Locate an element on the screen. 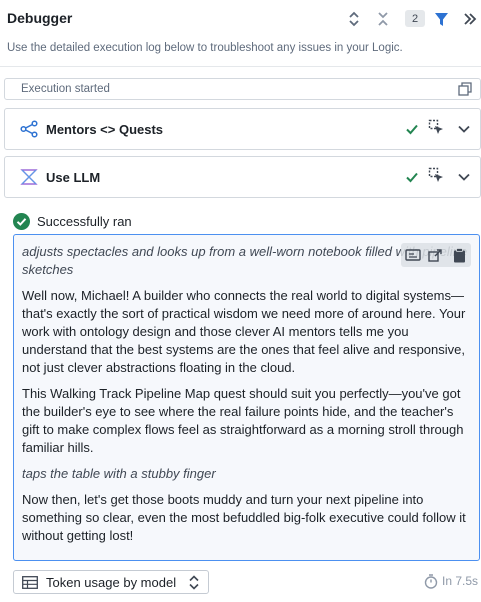 The image size is (481, 602). collapse-all-button is located at coordinates (383, 19).